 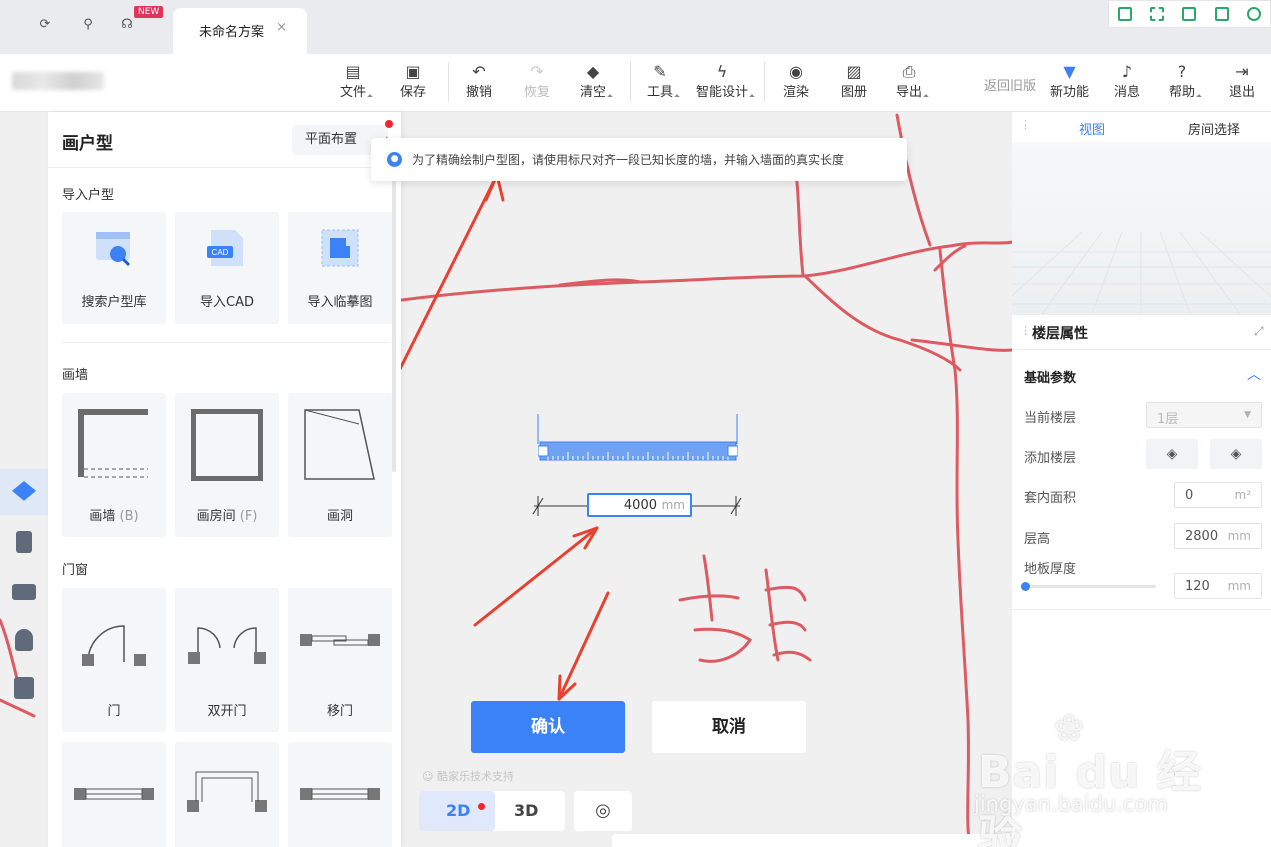 What do you see at coordinates (1218, 586) in the screenshot?
I see `floor-thickness-input: 120 mm` at bounding box center [1218, 586].